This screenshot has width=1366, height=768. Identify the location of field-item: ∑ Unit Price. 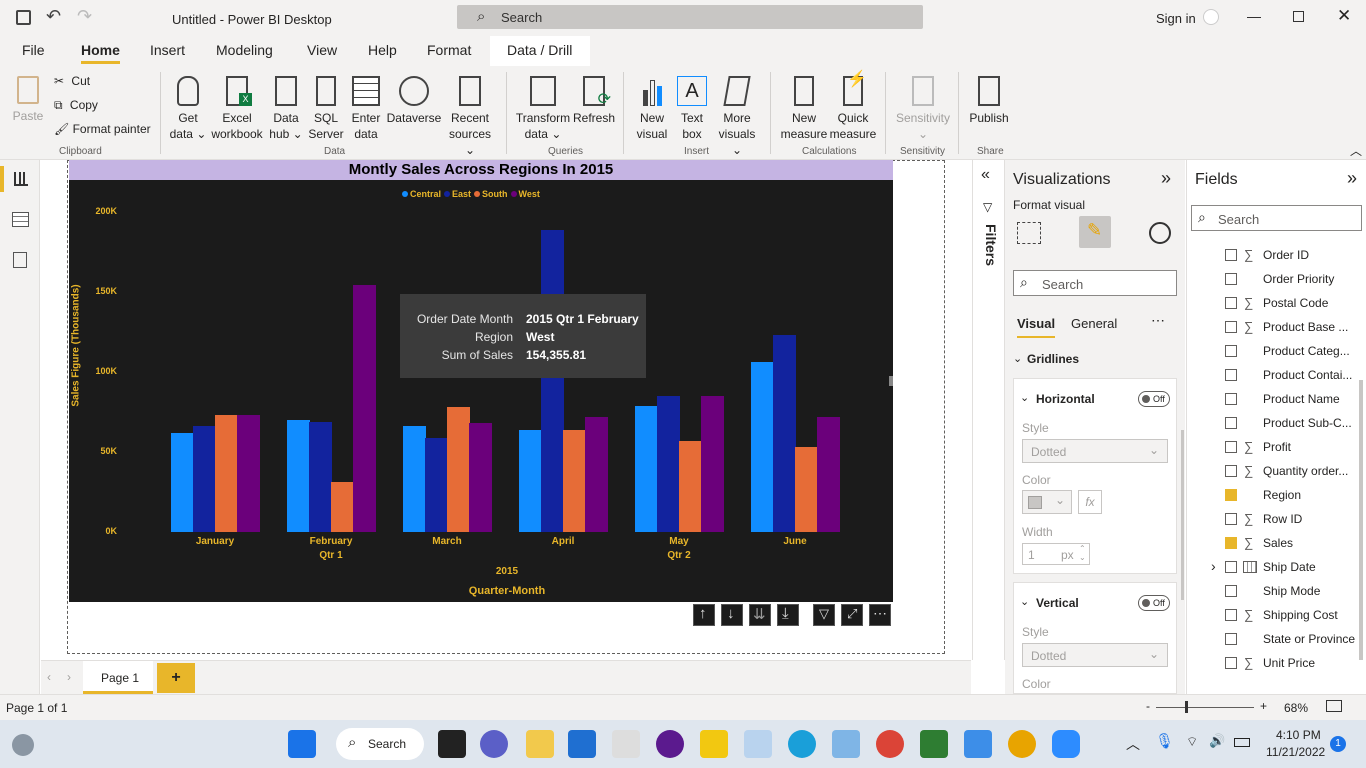
(1272, 664).